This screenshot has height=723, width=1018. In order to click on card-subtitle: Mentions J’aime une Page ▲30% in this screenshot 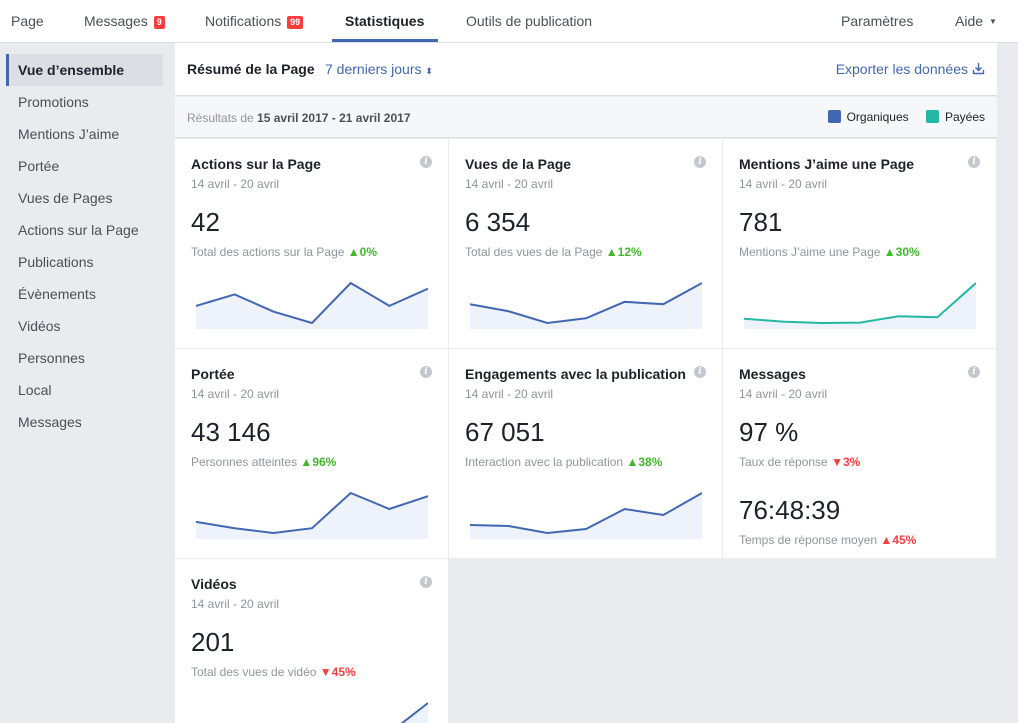, I will do `click(829, 252)`.